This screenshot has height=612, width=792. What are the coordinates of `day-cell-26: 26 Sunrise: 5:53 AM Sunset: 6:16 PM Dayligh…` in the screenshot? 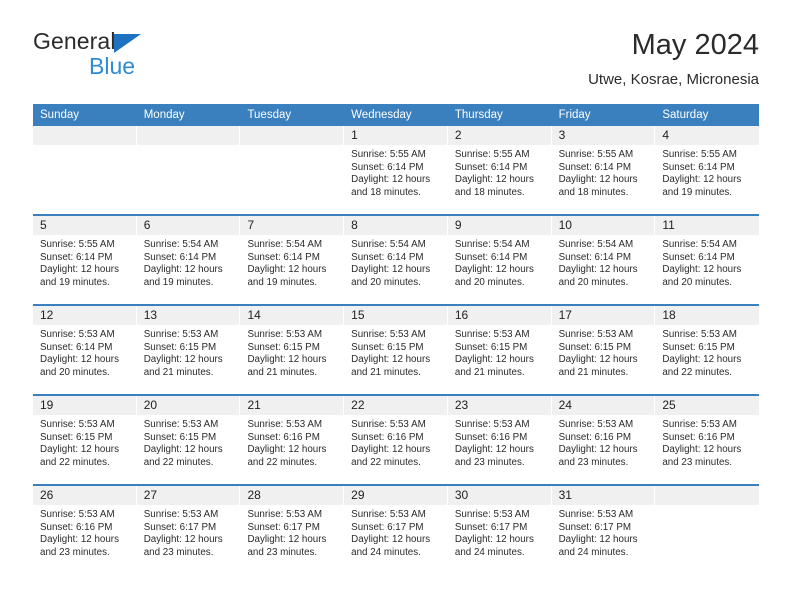 It's located at (85, 530).